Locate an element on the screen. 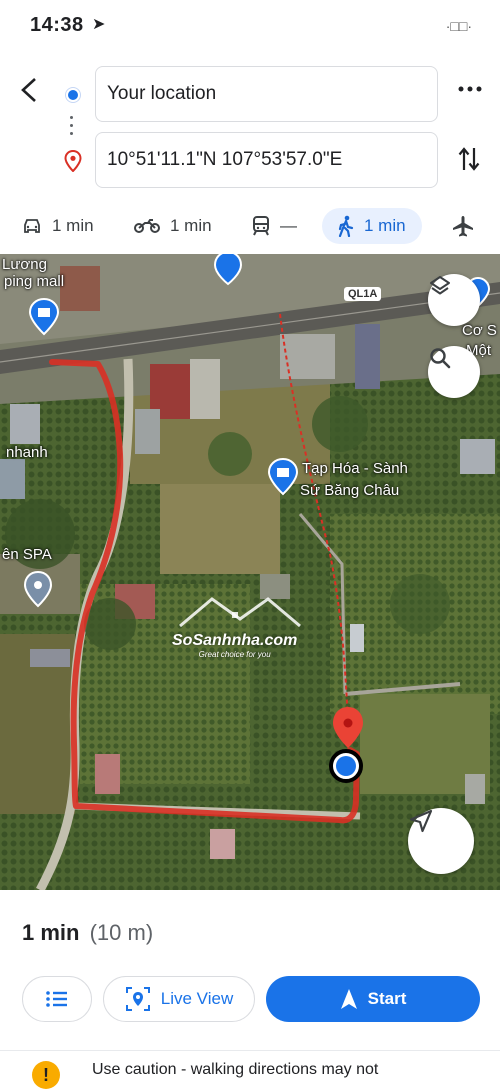  motorbike-icon is located at coordinates (147, 226).